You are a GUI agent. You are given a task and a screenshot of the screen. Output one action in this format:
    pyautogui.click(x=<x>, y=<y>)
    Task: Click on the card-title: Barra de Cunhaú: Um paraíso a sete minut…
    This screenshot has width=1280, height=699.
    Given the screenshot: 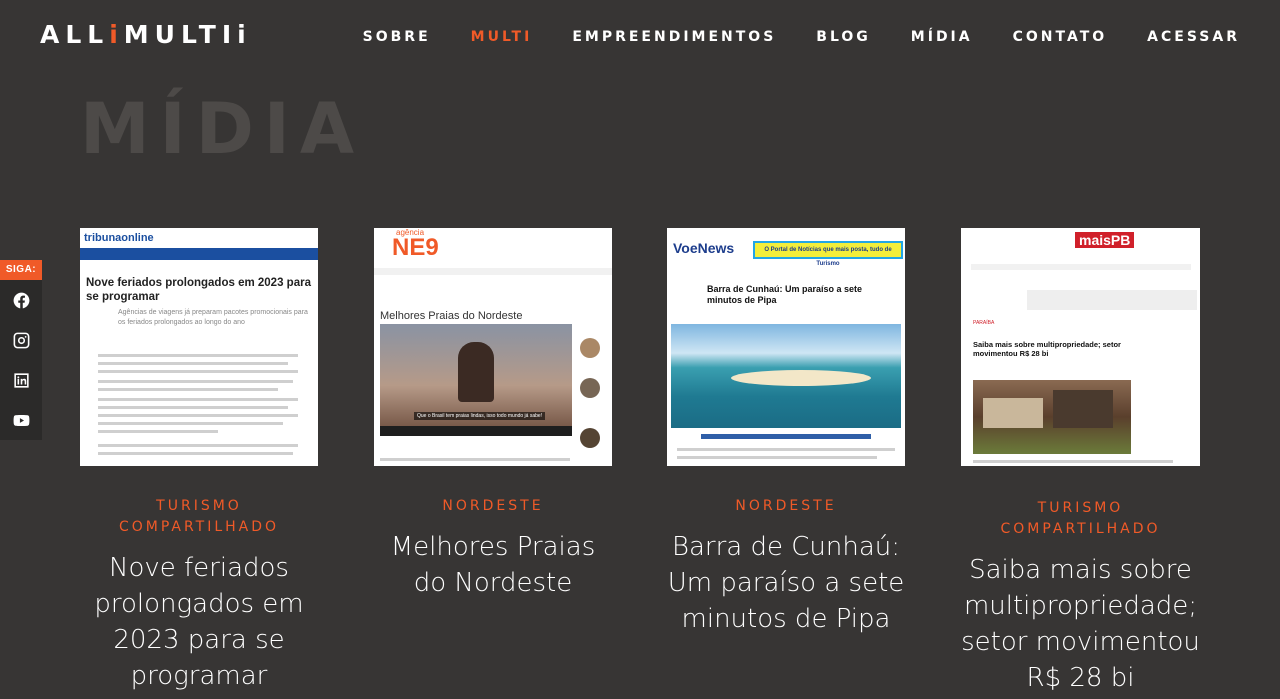 What is the action you would take?
    pyautogui.click(x=786, y=583)
    